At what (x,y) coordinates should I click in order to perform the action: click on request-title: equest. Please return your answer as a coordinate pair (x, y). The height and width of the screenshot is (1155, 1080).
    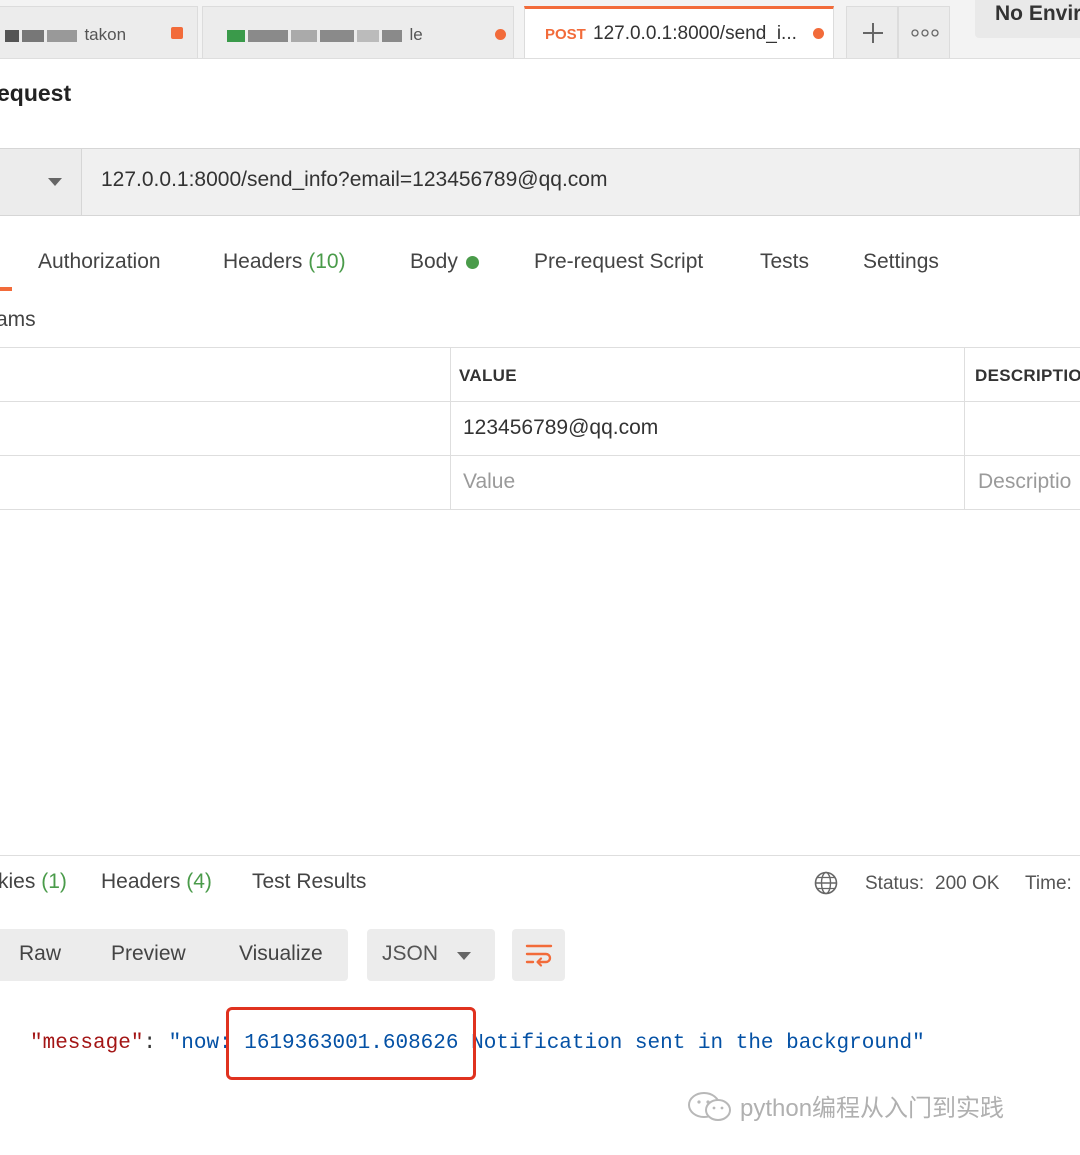
    Looking at the image, I should click on (36, 93).